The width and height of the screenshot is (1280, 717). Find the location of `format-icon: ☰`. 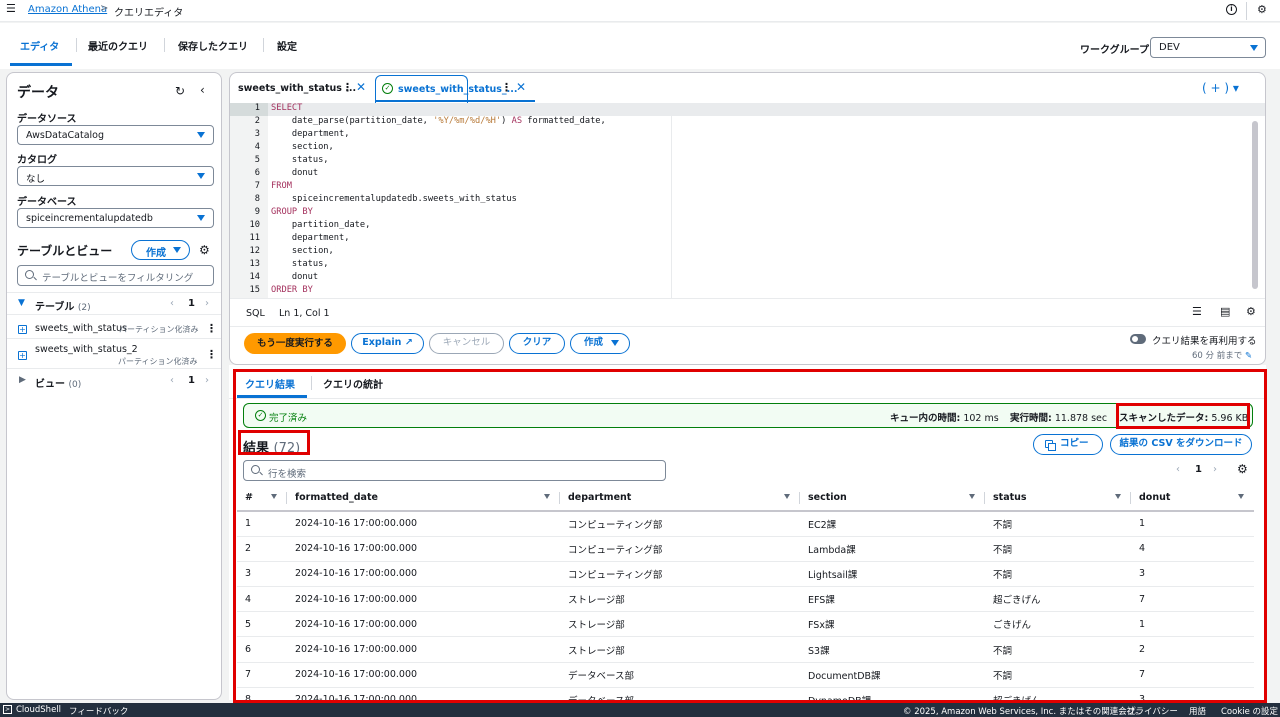

format-icon: ☰ is located at coordinates (1197, 311).